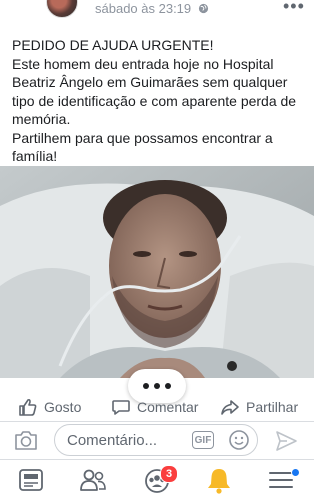  I want to click on thumbs-up-icon, so click(28, 407).